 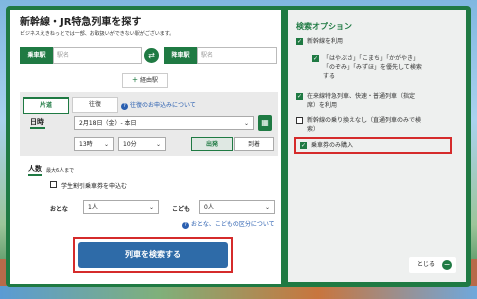 I want to click on priority-trains-line3: する, so click(x=329, y=76).